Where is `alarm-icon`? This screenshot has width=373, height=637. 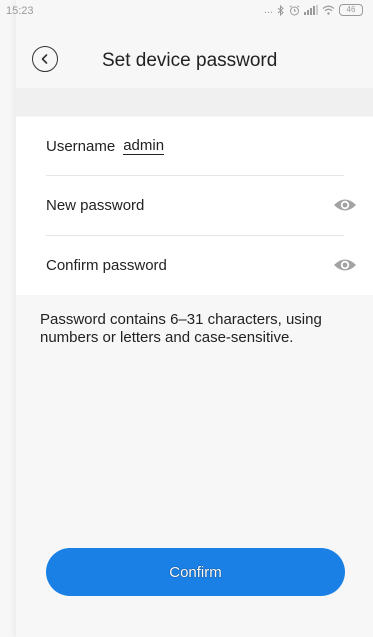 alarm-icon is located at coordinates (294, 9).